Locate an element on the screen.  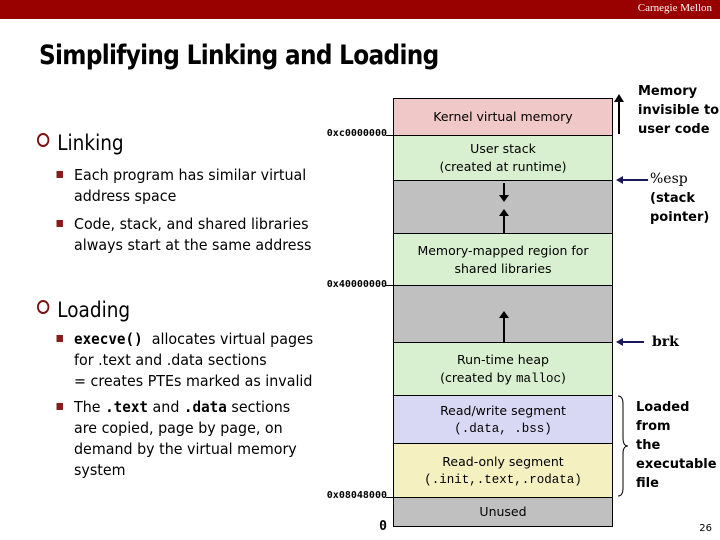
invisible-note: Memory invisible to user code is located at coordinates (678, 110).